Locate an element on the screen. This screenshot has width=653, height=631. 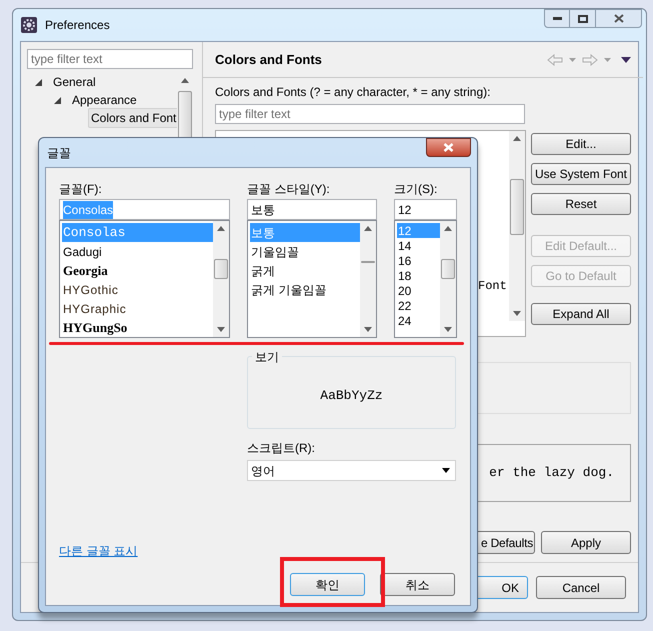
maximize-icon is located at coordinates (583, 18).